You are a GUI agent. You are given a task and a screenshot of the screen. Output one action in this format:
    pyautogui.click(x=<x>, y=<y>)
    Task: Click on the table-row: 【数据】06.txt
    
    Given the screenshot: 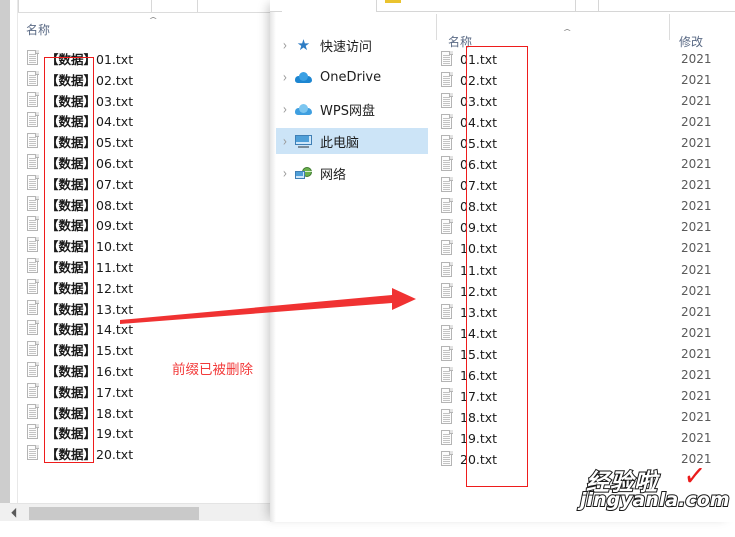 What is the action you would take?
    pyautogui.click(x=79, y=162)
    